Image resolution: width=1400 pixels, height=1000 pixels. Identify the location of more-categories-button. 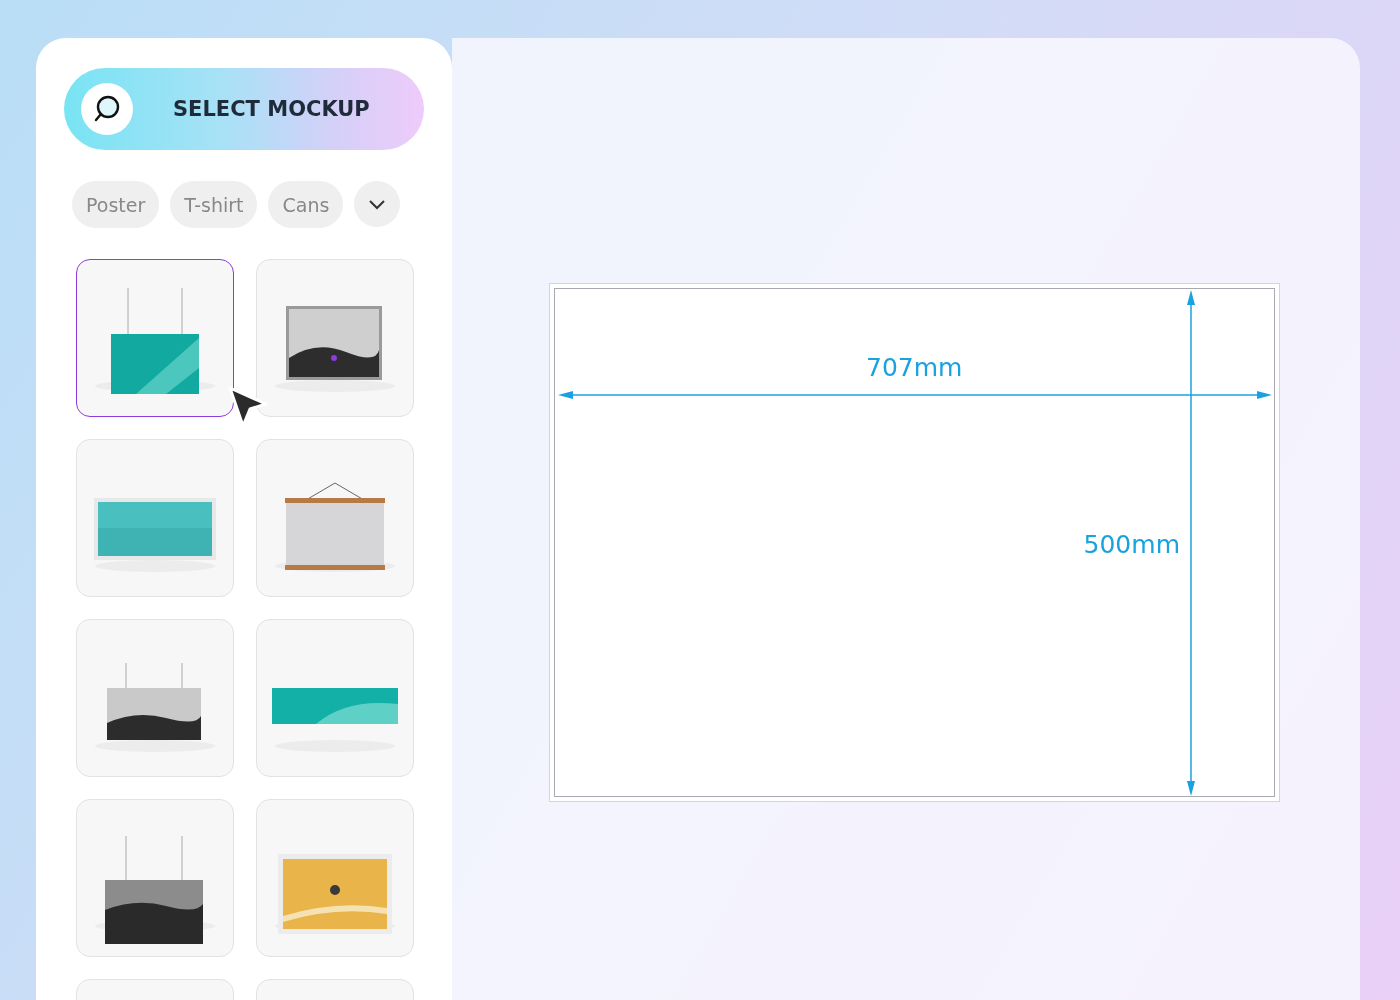
(377, 204).